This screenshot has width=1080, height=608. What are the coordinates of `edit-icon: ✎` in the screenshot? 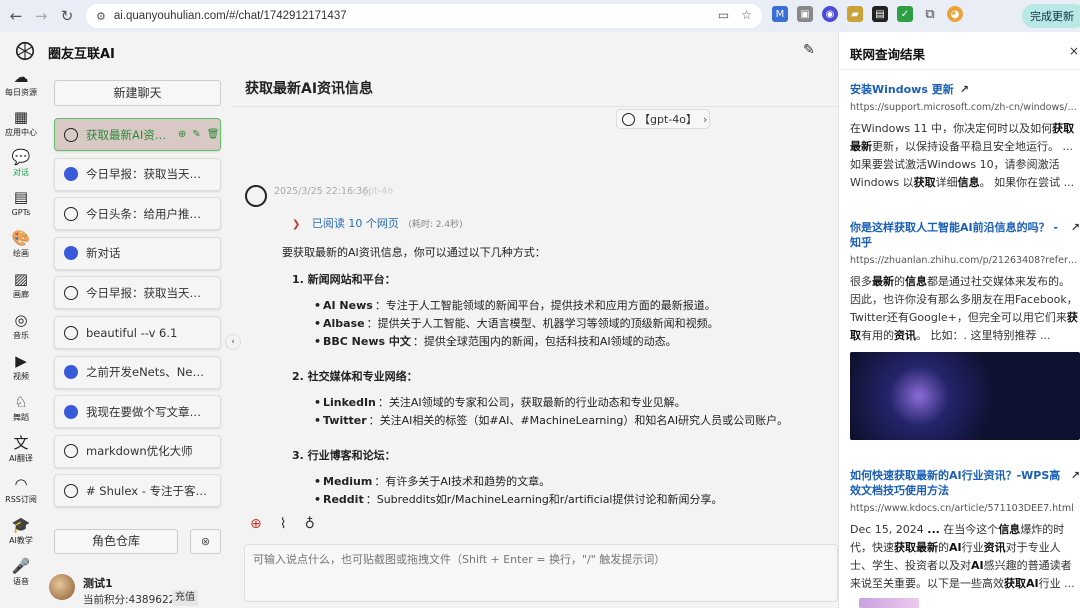 It's located at (196, 134).